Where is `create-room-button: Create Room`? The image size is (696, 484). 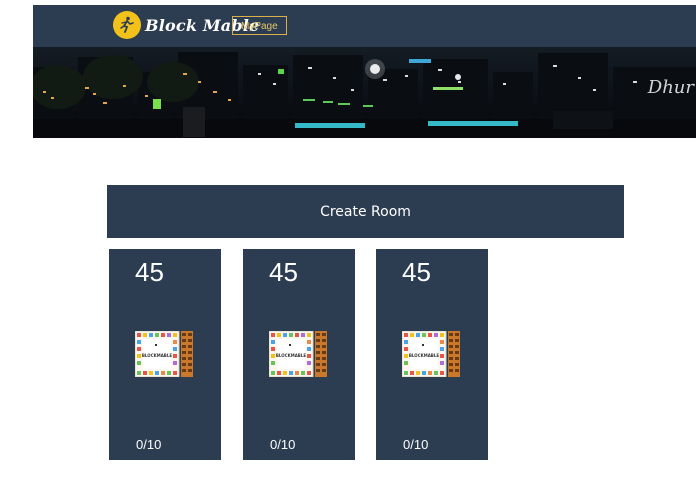 create-room-button: Create Room is located at coordinates (365, 211).